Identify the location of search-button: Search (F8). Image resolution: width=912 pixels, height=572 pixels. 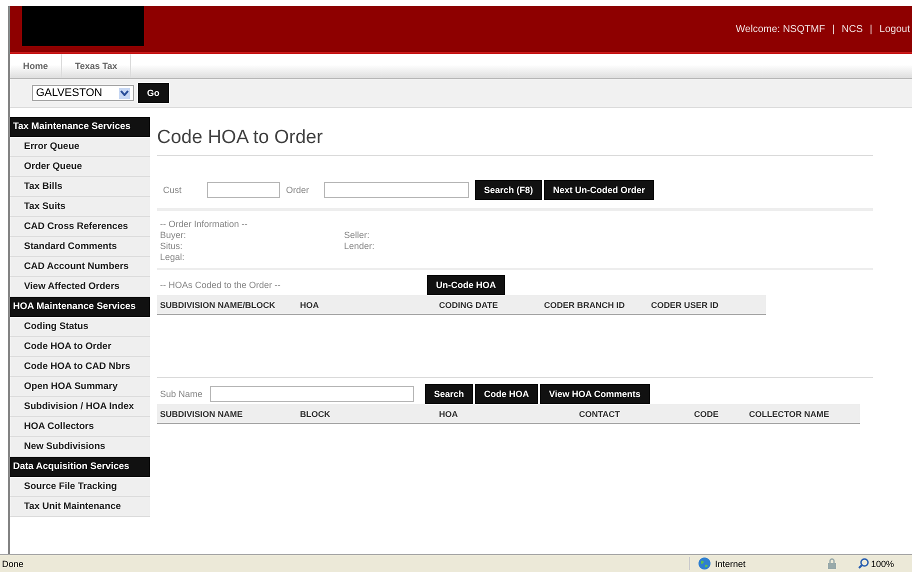
(508, 190).